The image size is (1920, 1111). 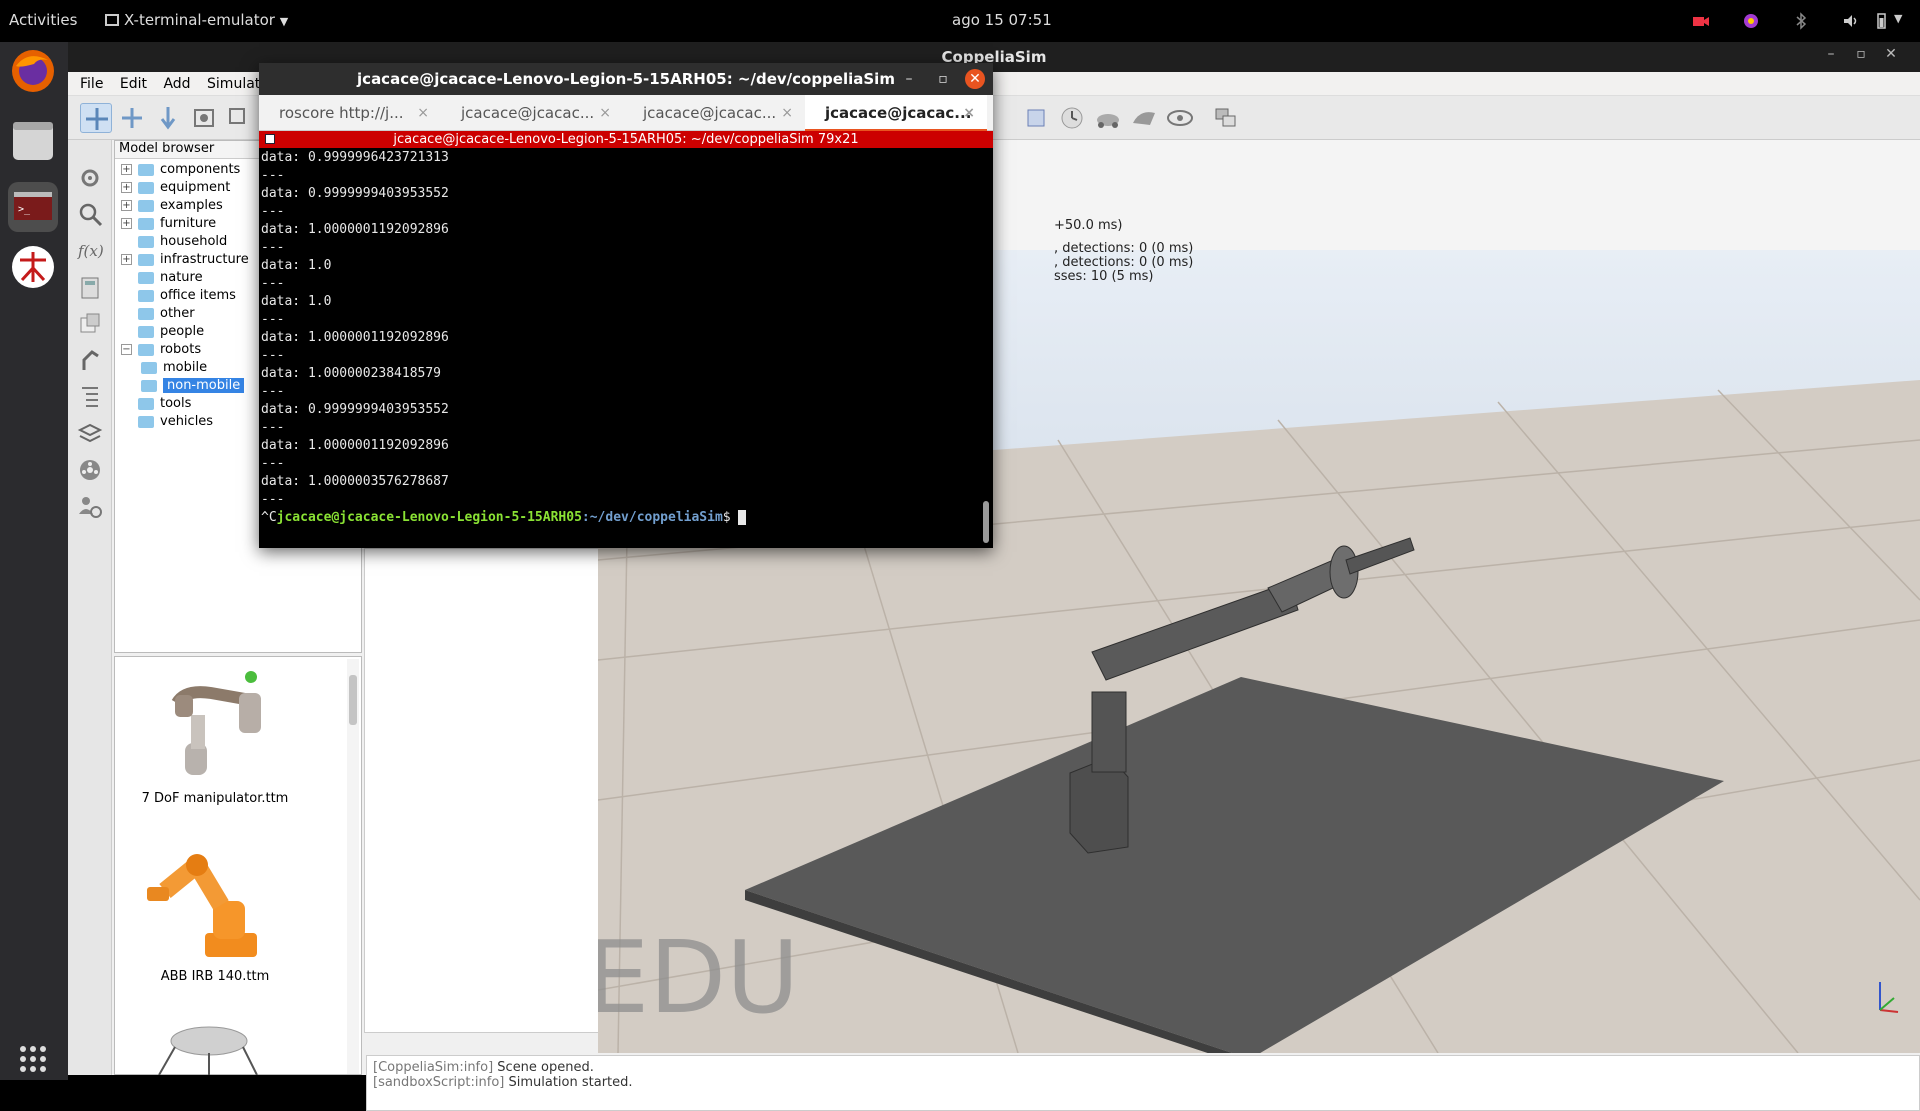 I want to click on real-time-icon, so click(x=1072, y=118).